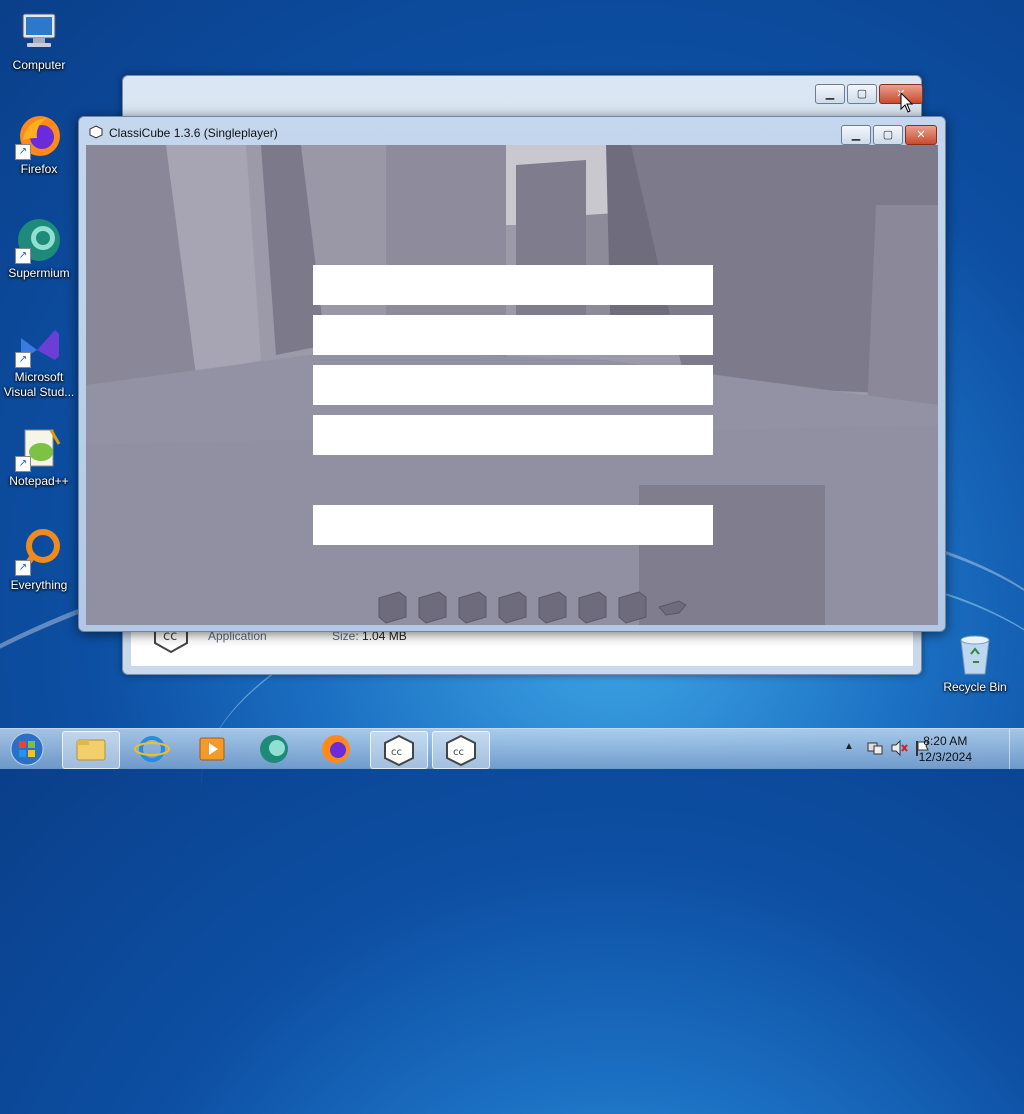 The width and height of the screenshot is (1024, 1114). I want to click on desktop-icon-label: Computer, so click(39, 65).